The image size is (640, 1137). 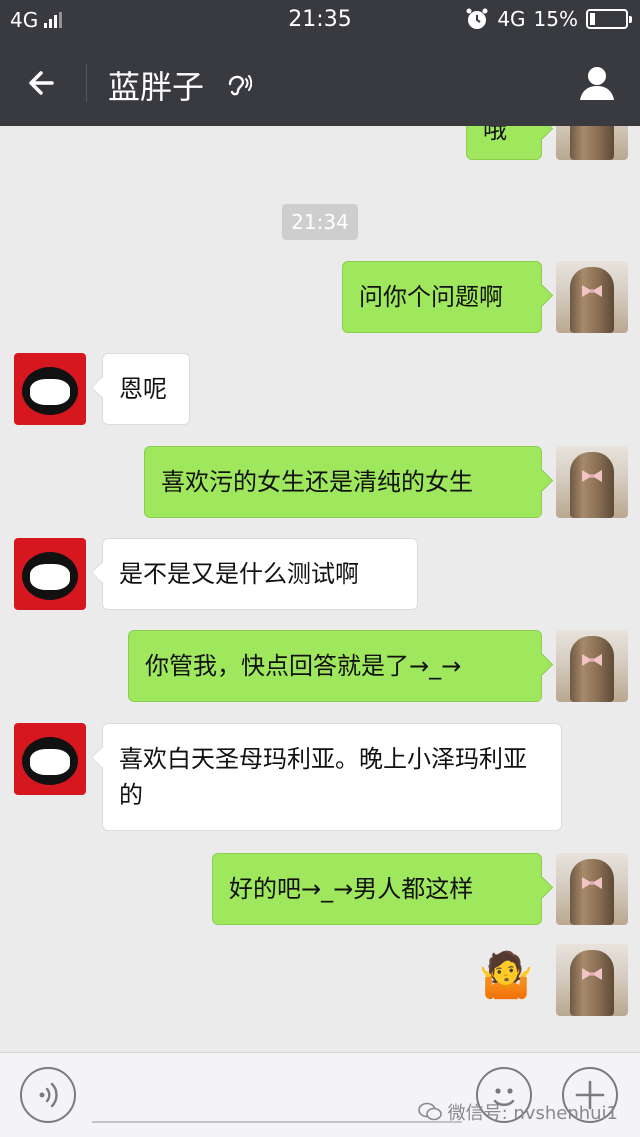 I want to click on message-bubble-other: 是不是又是什么测试啊, so click(x=260, y=574).